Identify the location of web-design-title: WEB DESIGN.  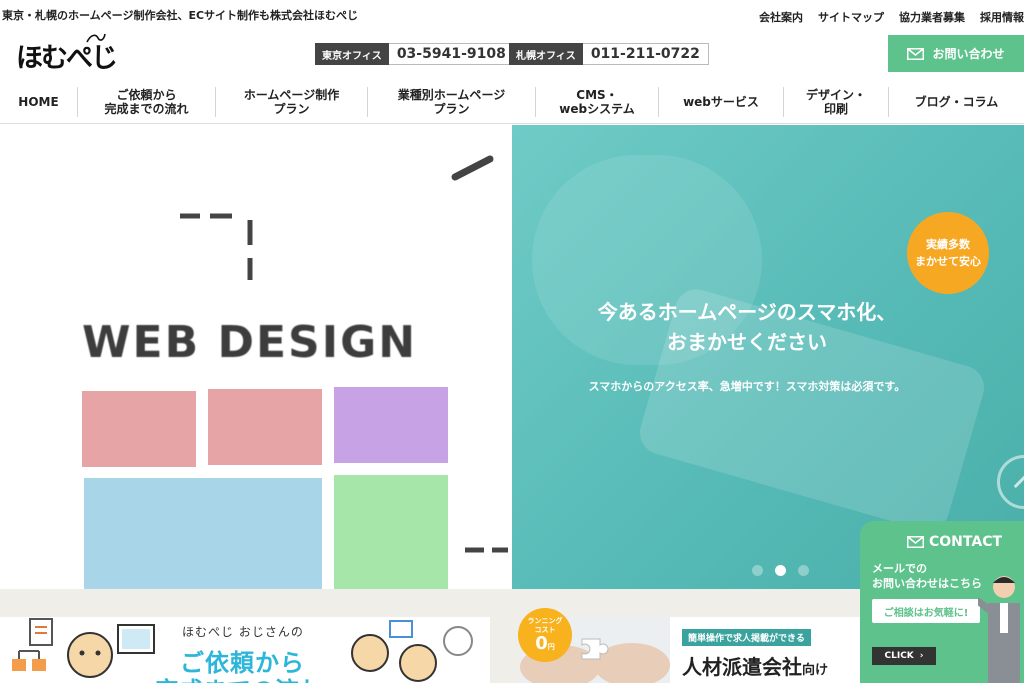
(250, 342).